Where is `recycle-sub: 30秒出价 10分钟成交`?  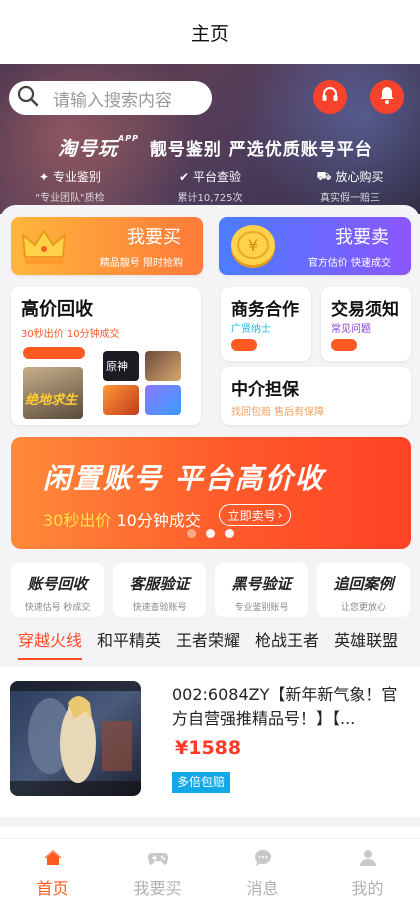 recycle-sub: 30秒出价 10分钟成交 is located at coordinates (70, 334).